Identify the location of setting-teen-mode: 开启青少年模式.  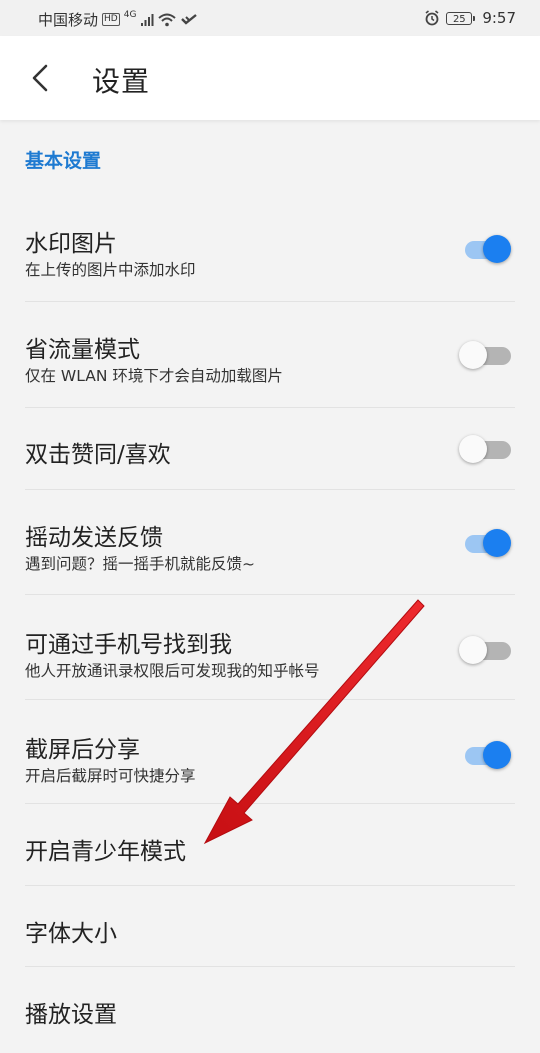
(270, 845).